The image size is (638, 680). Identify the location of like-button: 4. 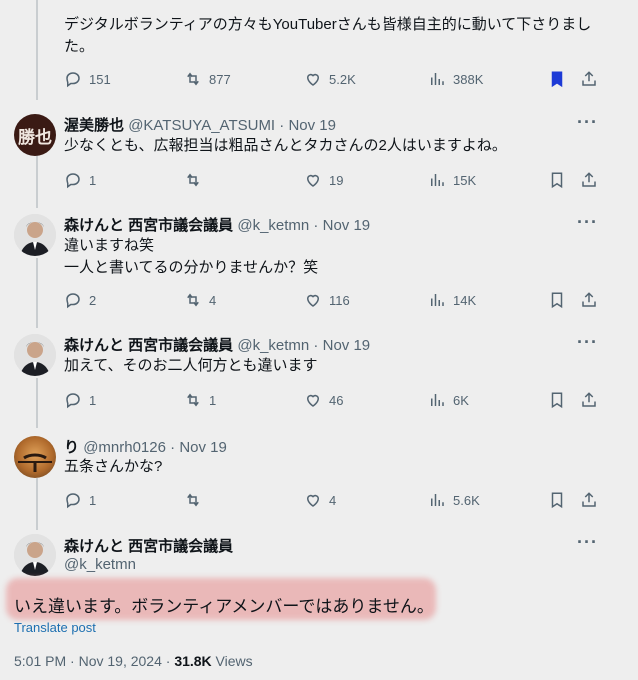
(320, 500).